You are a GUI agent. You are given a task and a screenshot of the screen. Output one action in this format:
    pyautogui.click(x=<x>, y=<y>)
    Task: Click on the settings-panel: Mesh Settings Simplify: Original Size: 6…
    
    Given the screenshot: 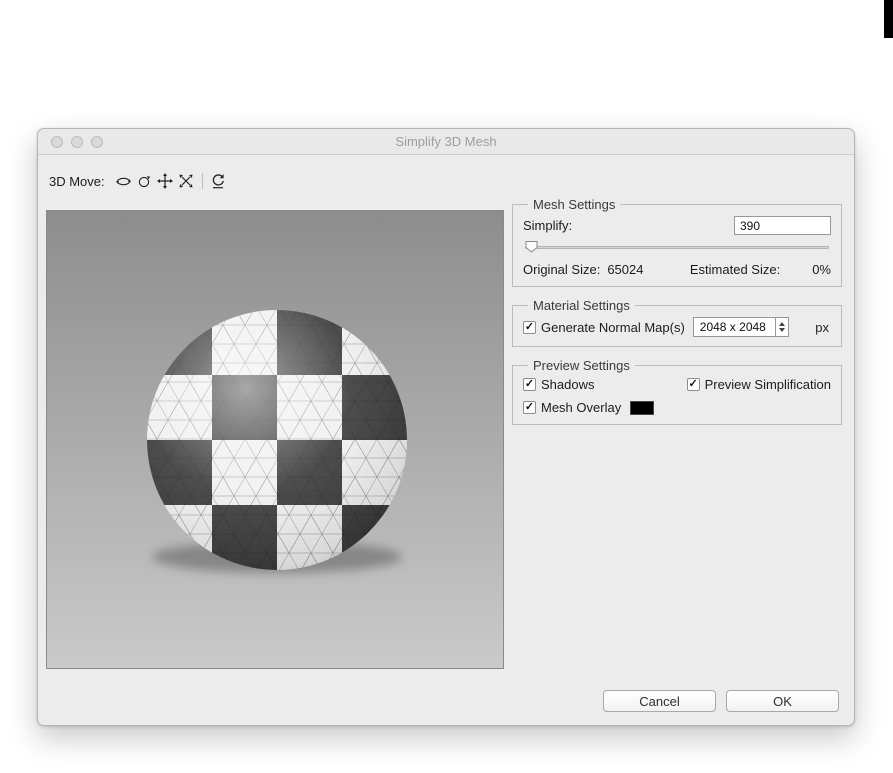 What is the action you would take?
    pyautogui.click(x=677, y=316)
    